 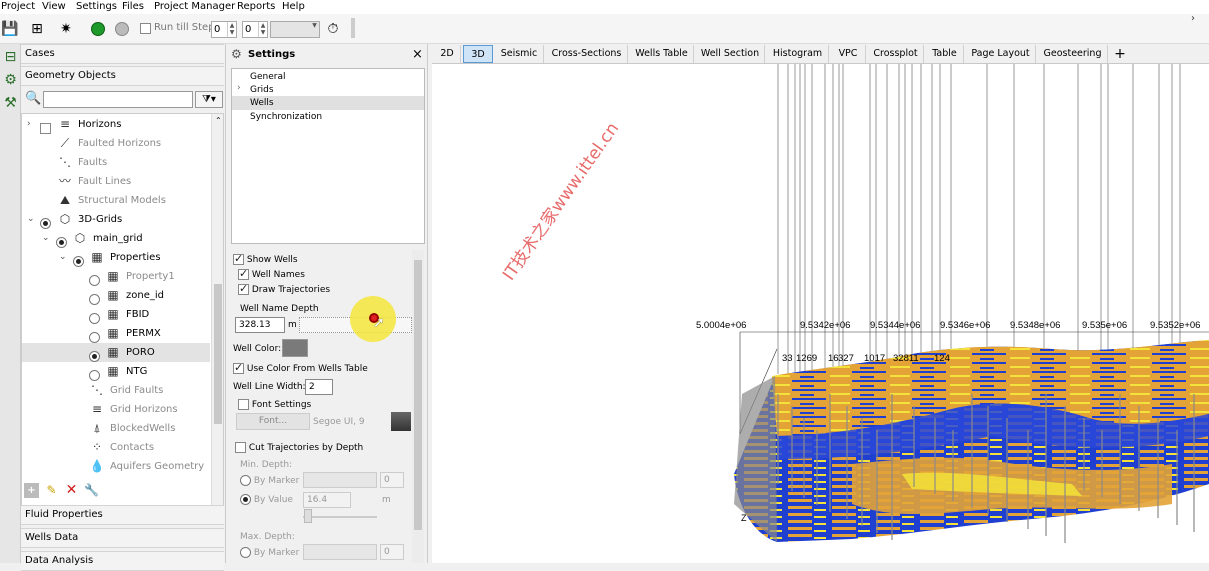 I want to click on tree-row-structural-models: ⛰ Structural Models, so click(x=116, y=200).